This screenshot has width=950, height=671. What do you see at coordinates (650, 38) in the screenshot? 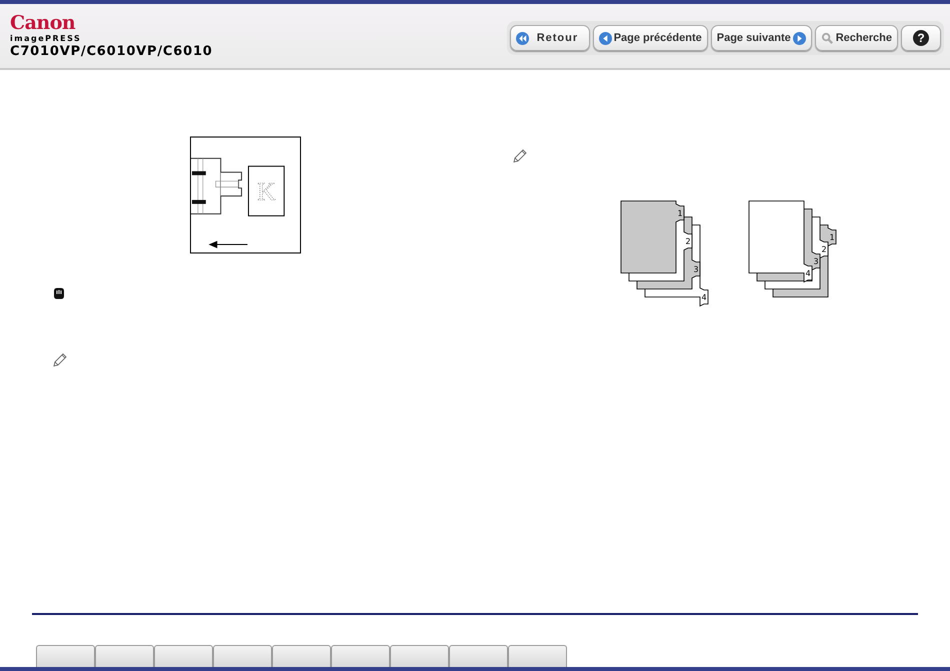
I see `previous-page-button: Page précédente` at bounding box center [650, 38].